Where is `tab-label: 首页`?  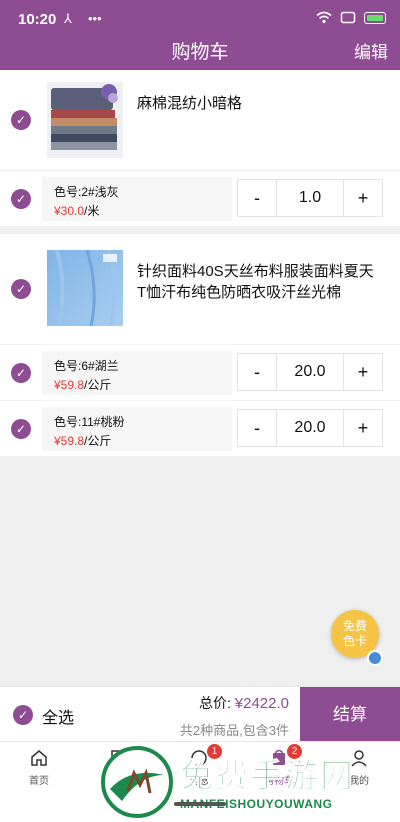 tab-label: 首页 is located at coordinates (39, 781).